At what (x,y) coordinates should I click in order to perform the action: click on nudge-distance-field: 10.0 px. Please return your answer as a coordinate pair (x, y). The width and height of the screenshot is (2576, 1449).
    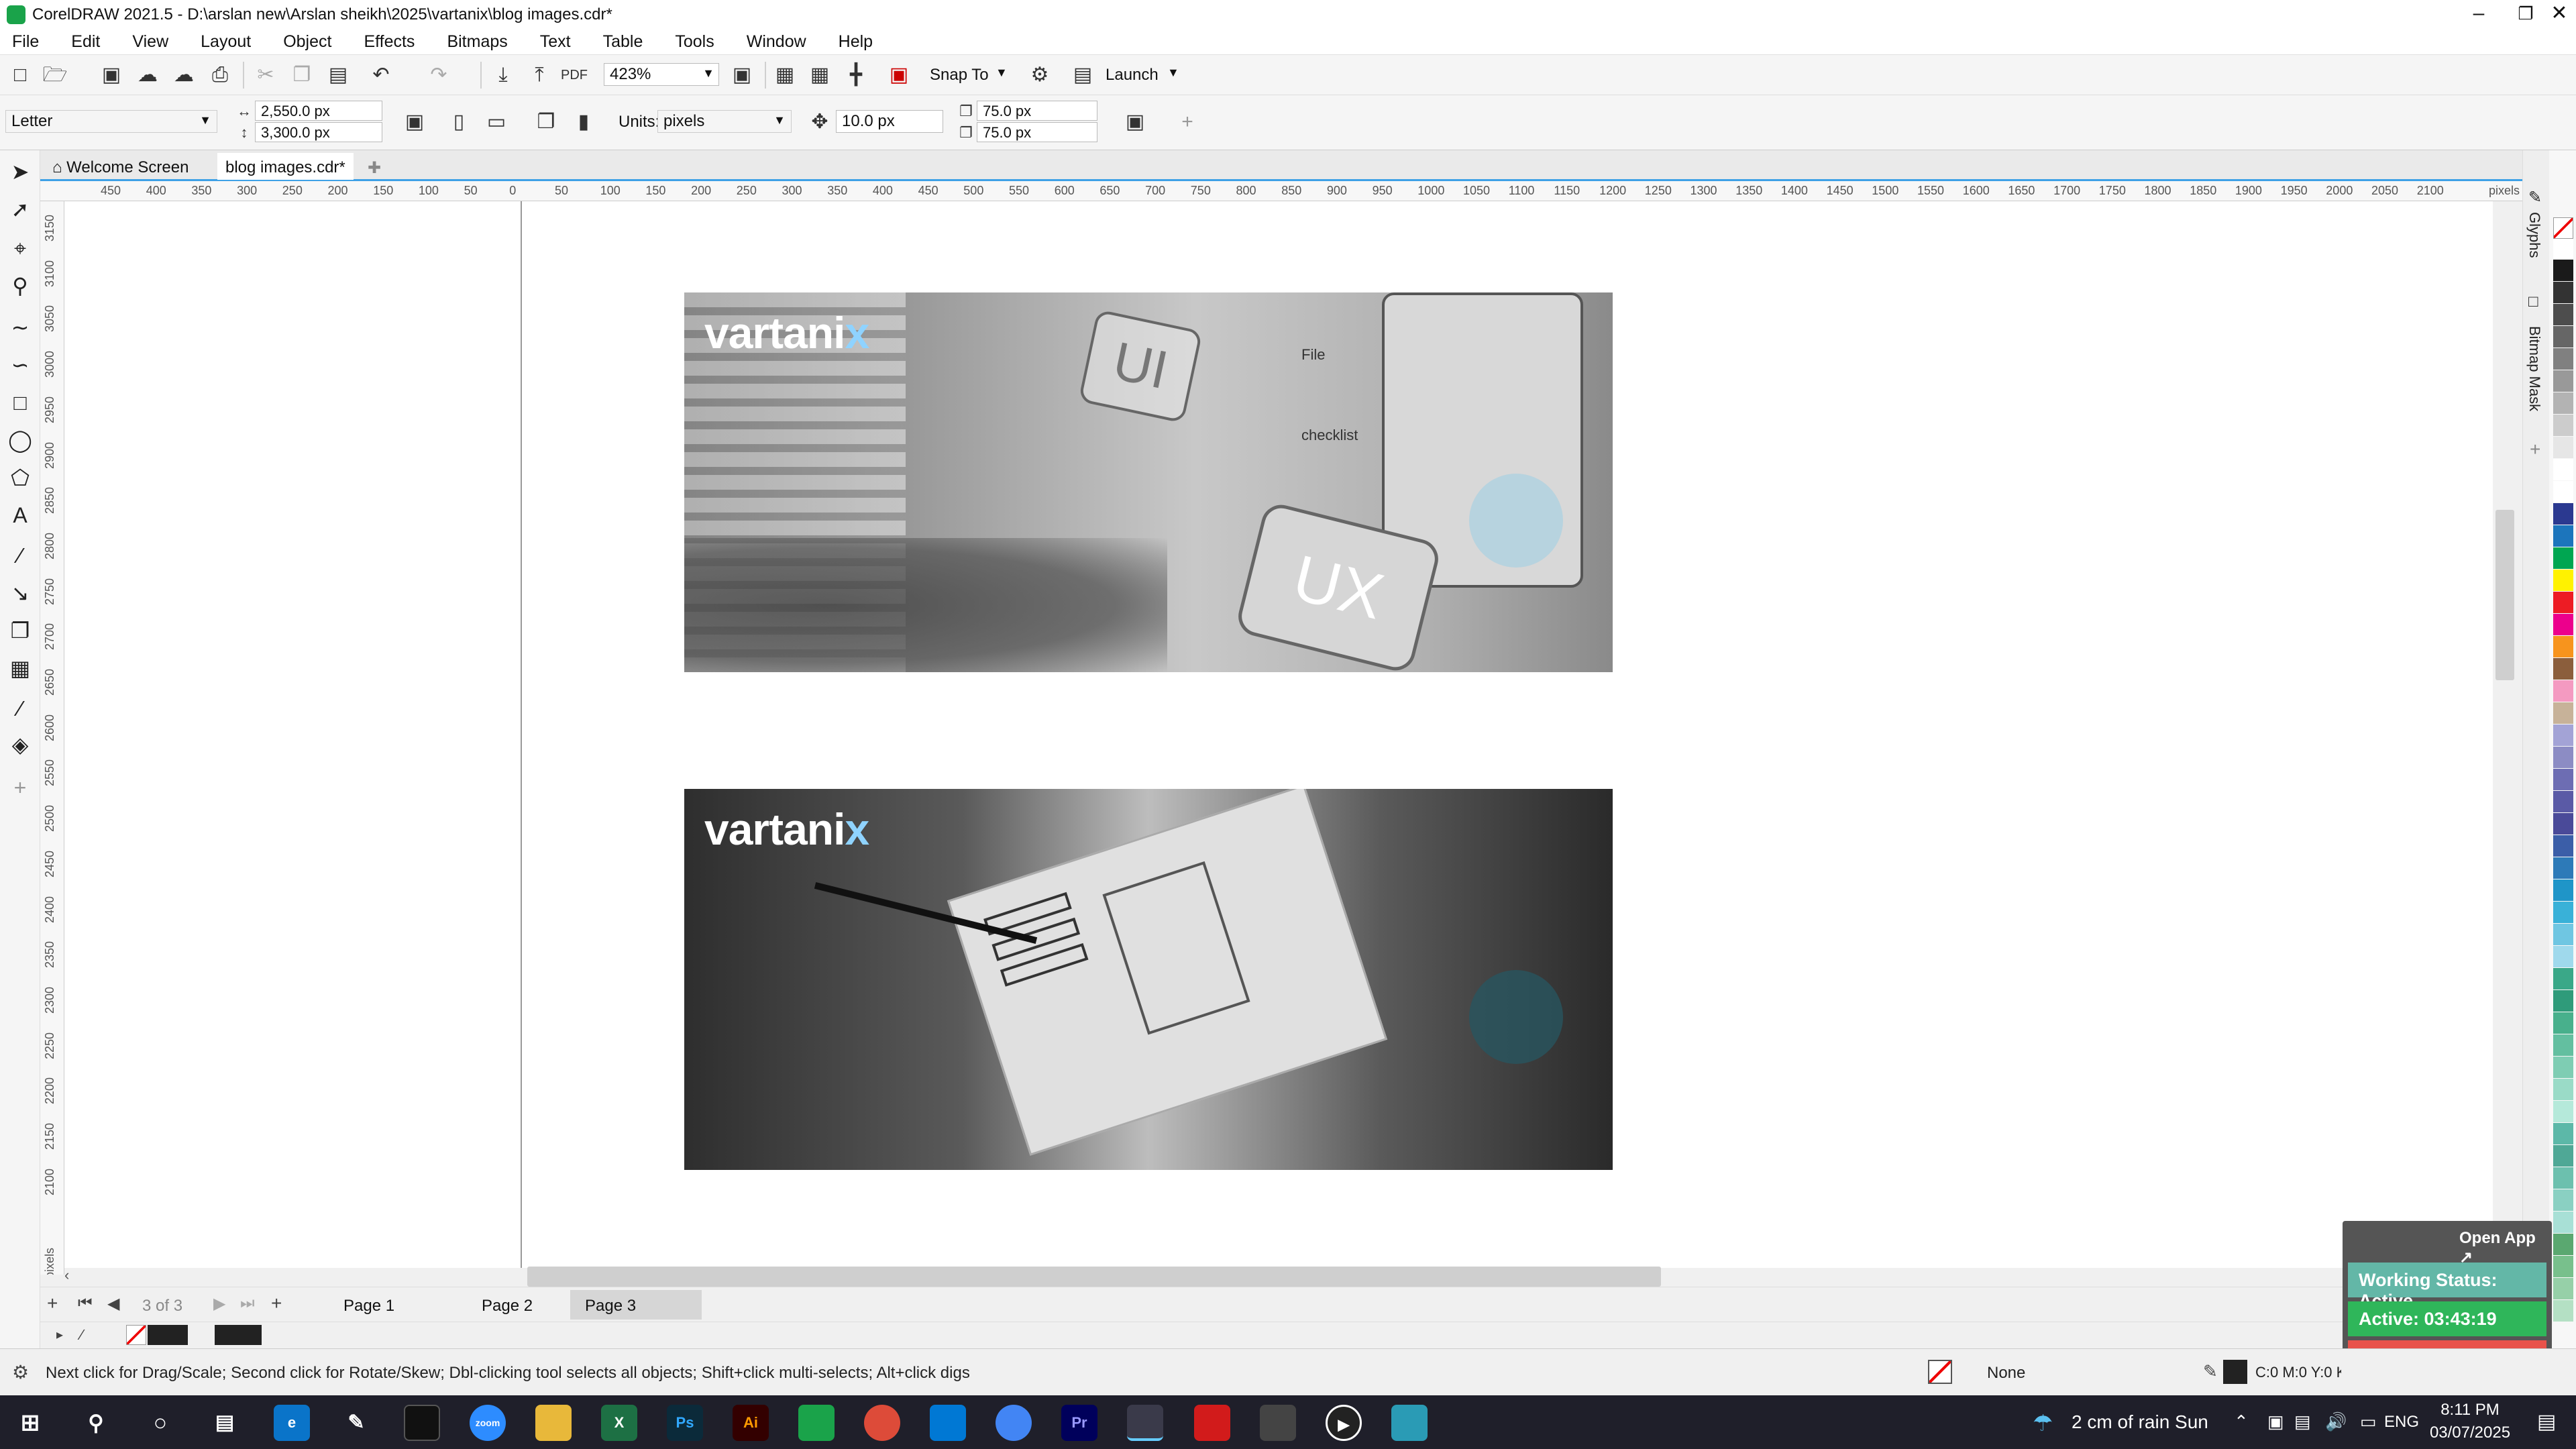
    Looking at the image, I should click on (889, 121).